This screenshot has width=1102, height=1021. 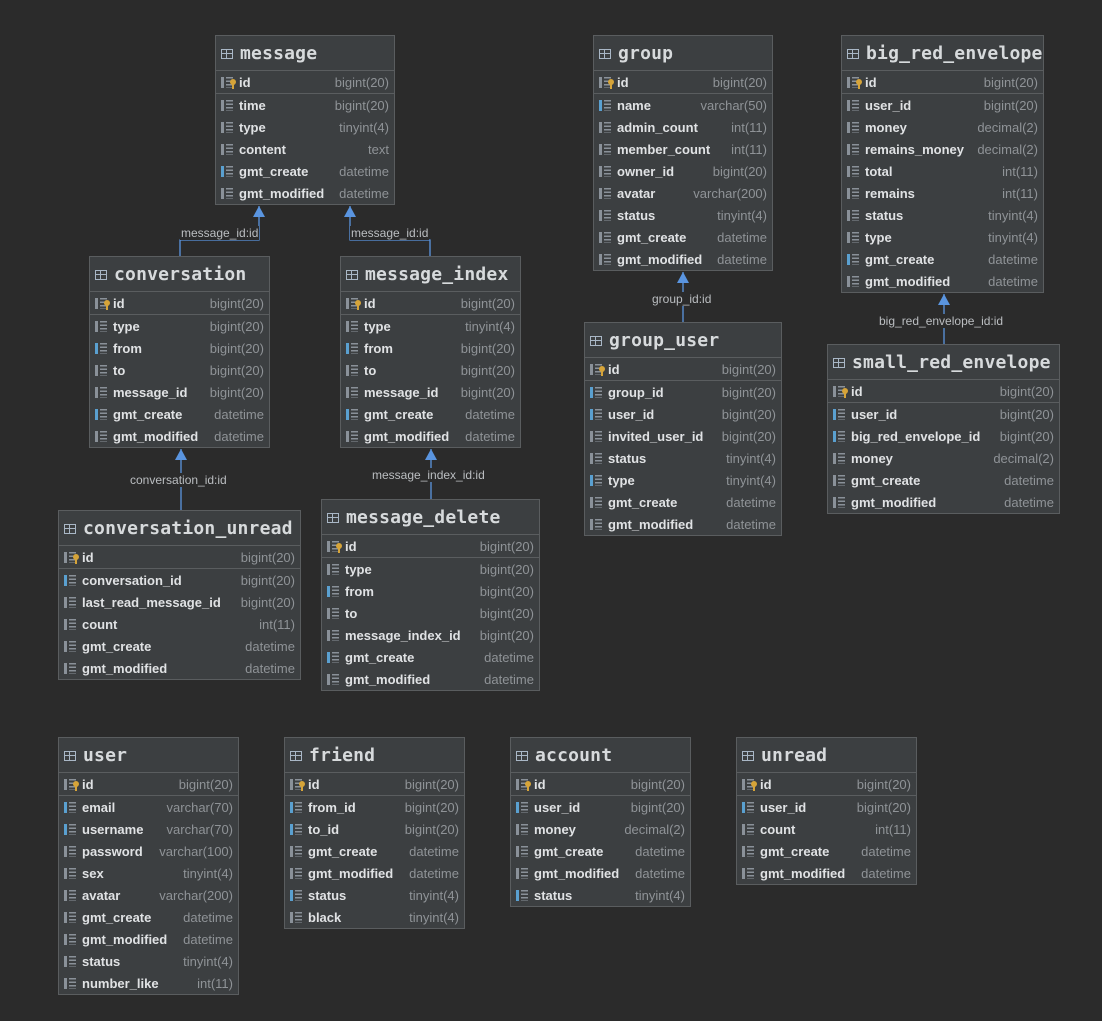 What do you see at coordinates (148, 829) in the screenshot?
I see `column-row: username varchar(70)` at bounding box center [148, 829].